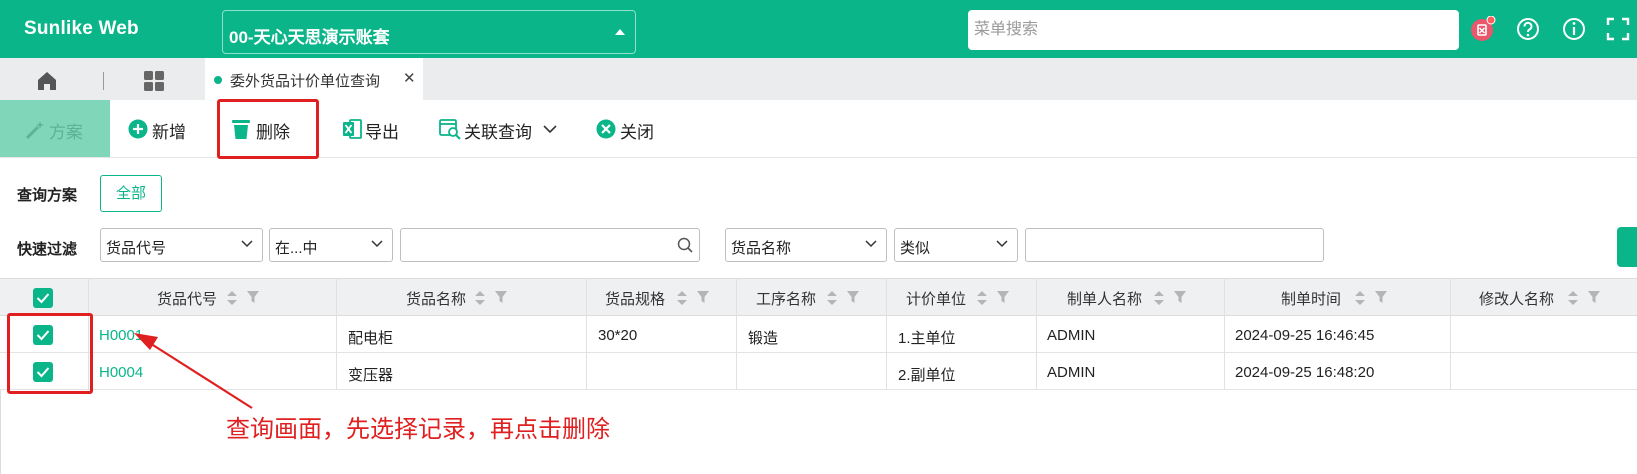 The image size is (1637, 474). I want to click on annotation-note: 查询画面，先选择记录，再点击删除, so click(418, 429).